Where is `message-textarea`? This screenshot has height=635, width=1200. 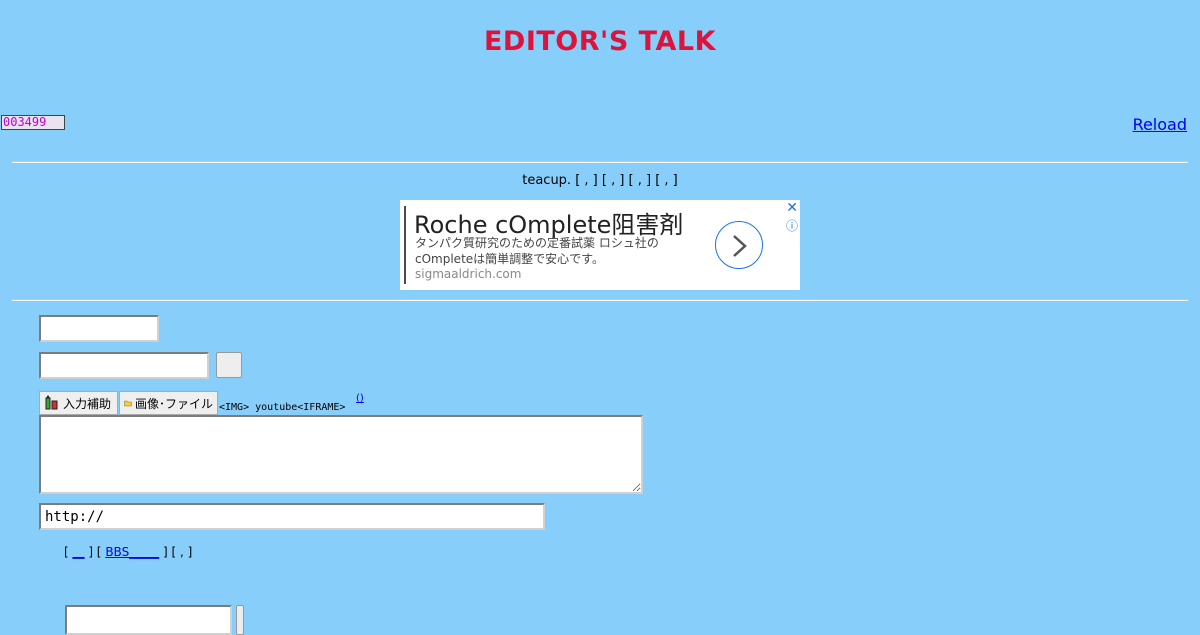 message-textarea is located at coordinates (341, 454).